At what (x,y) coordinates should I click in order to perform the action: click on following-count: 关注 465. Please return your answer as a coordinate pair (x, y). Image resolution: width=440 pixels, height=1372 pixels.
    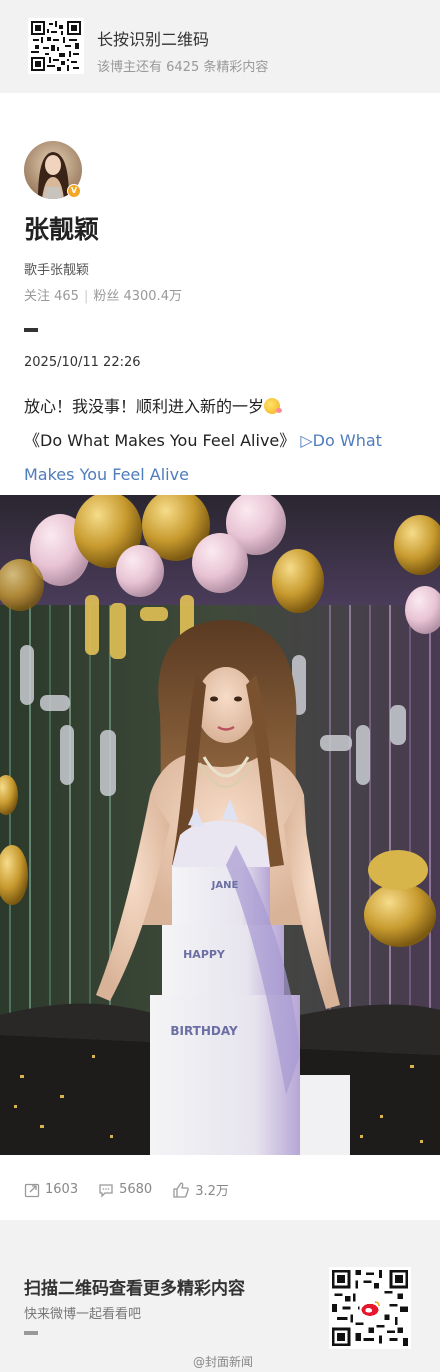
    Looking at the image, I should click on (51, 296).